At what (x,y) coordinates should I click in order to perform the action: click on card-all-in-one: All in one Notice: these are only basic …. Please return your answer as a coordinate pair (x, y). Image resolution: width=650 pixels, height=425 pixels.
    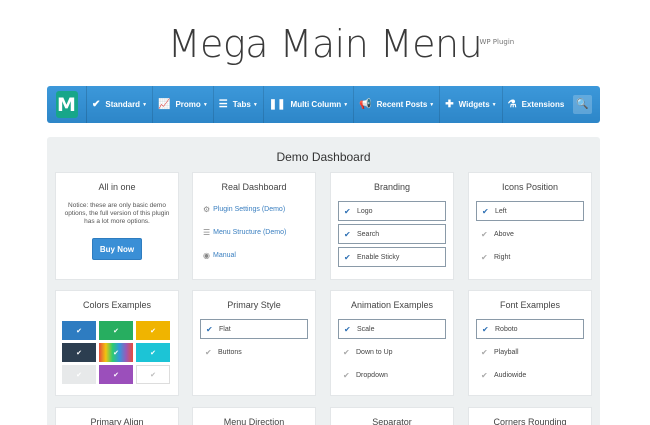
    Looking at the image, I should click on (117, 226).